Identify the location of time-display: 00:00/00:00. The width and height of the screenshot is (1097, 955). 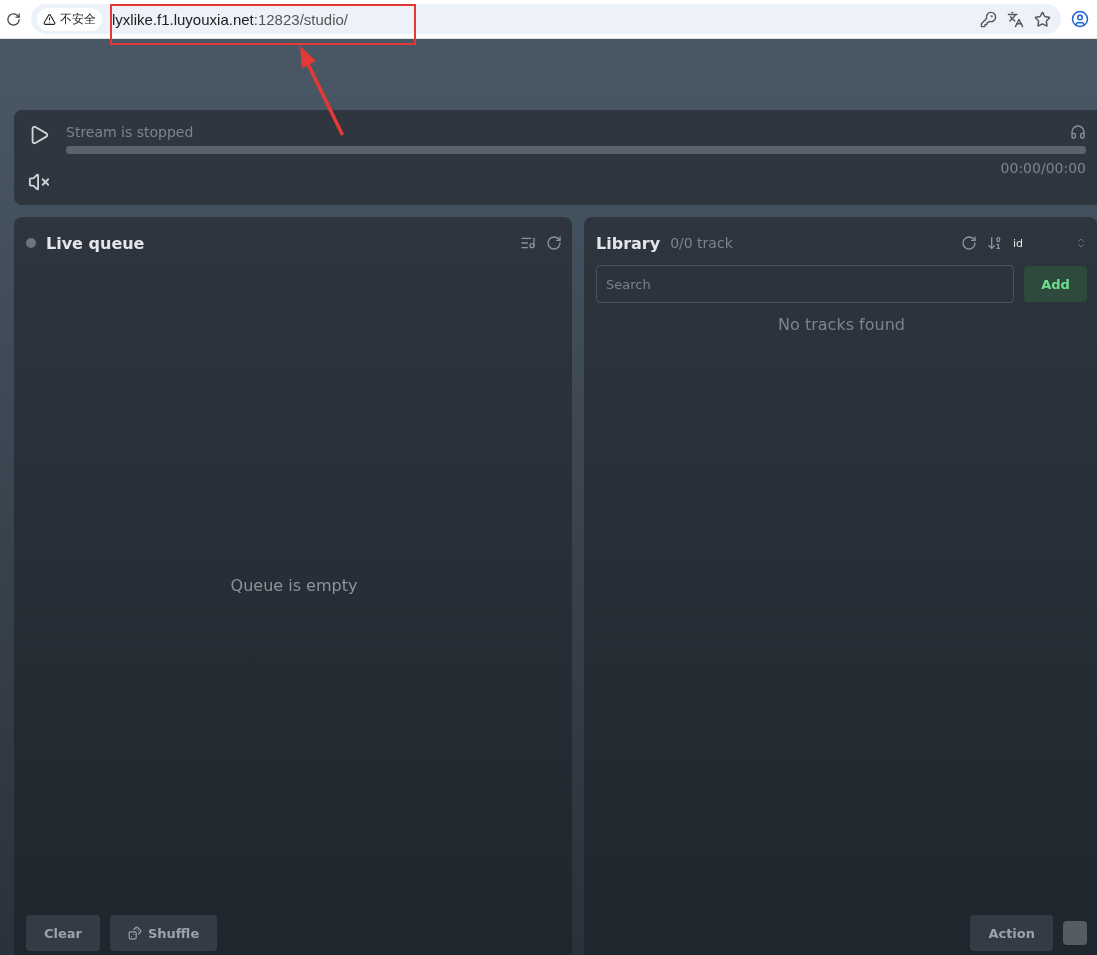
(1043, 168).